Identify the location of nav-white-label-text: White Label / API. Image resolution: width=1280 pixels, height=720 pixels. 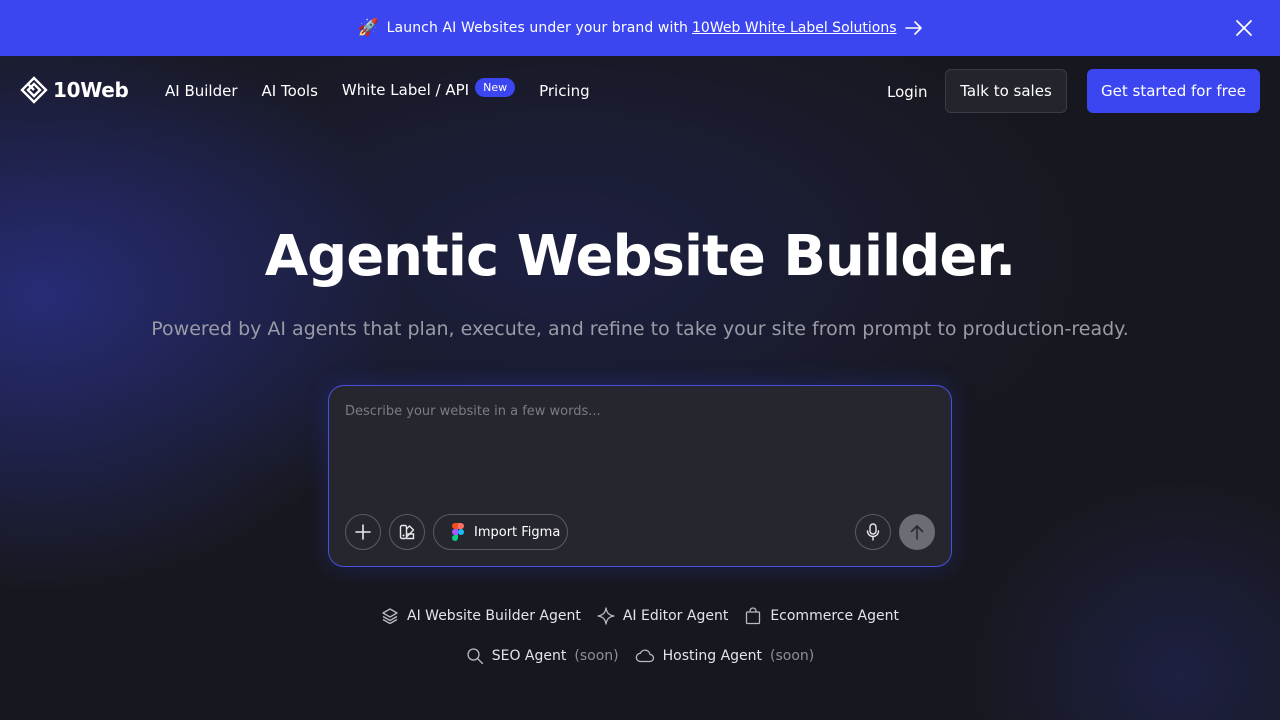
(405, 90).